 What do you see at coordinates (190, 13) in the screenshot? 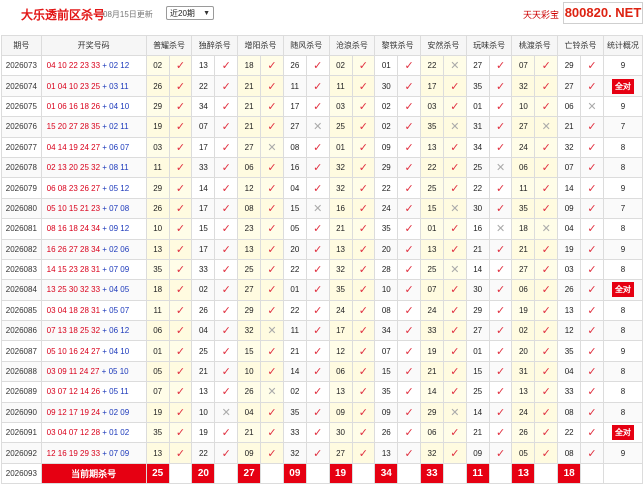
I see `period-select: 近20期 ▼` at bounding box center [190, 13].